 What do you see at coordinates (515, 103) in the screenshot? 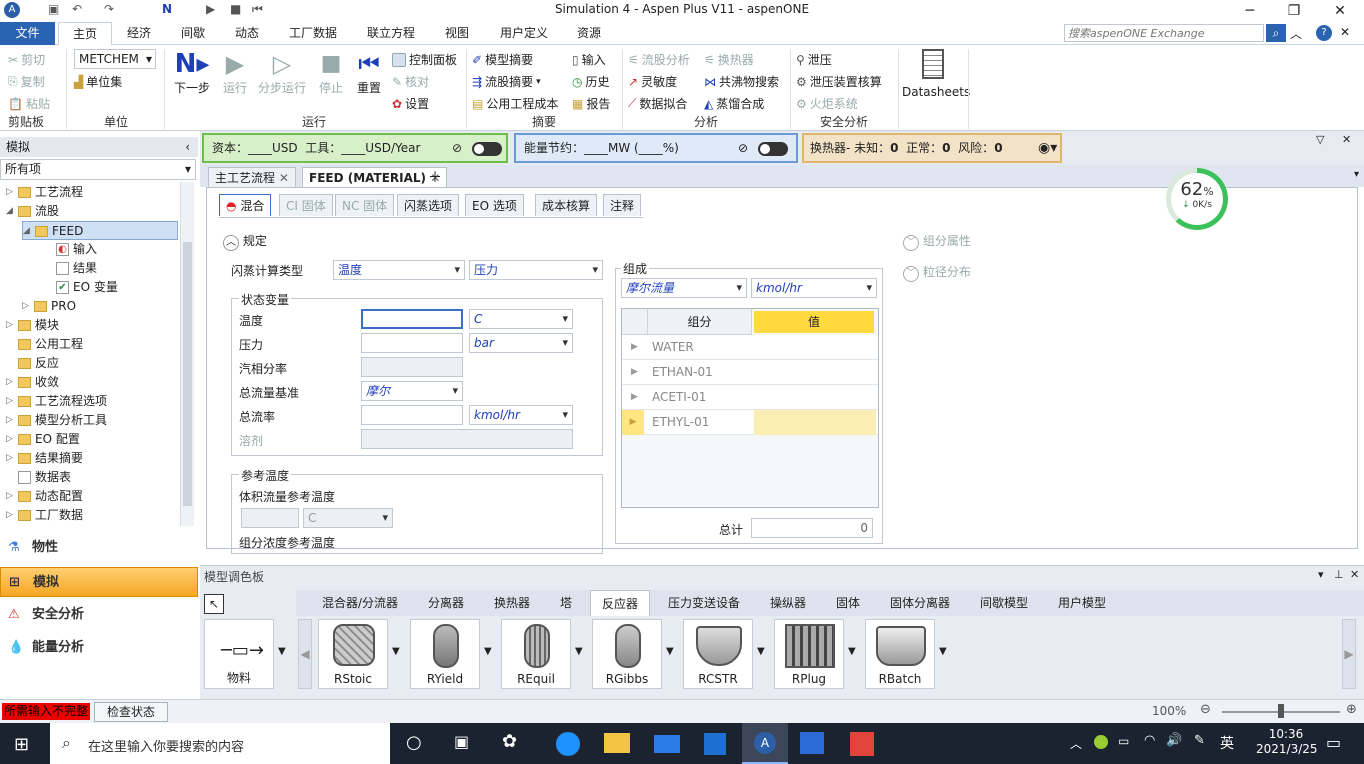
I see `utility-costs-button: ▤ 公用工程成本` at bounding box center [515, 103].